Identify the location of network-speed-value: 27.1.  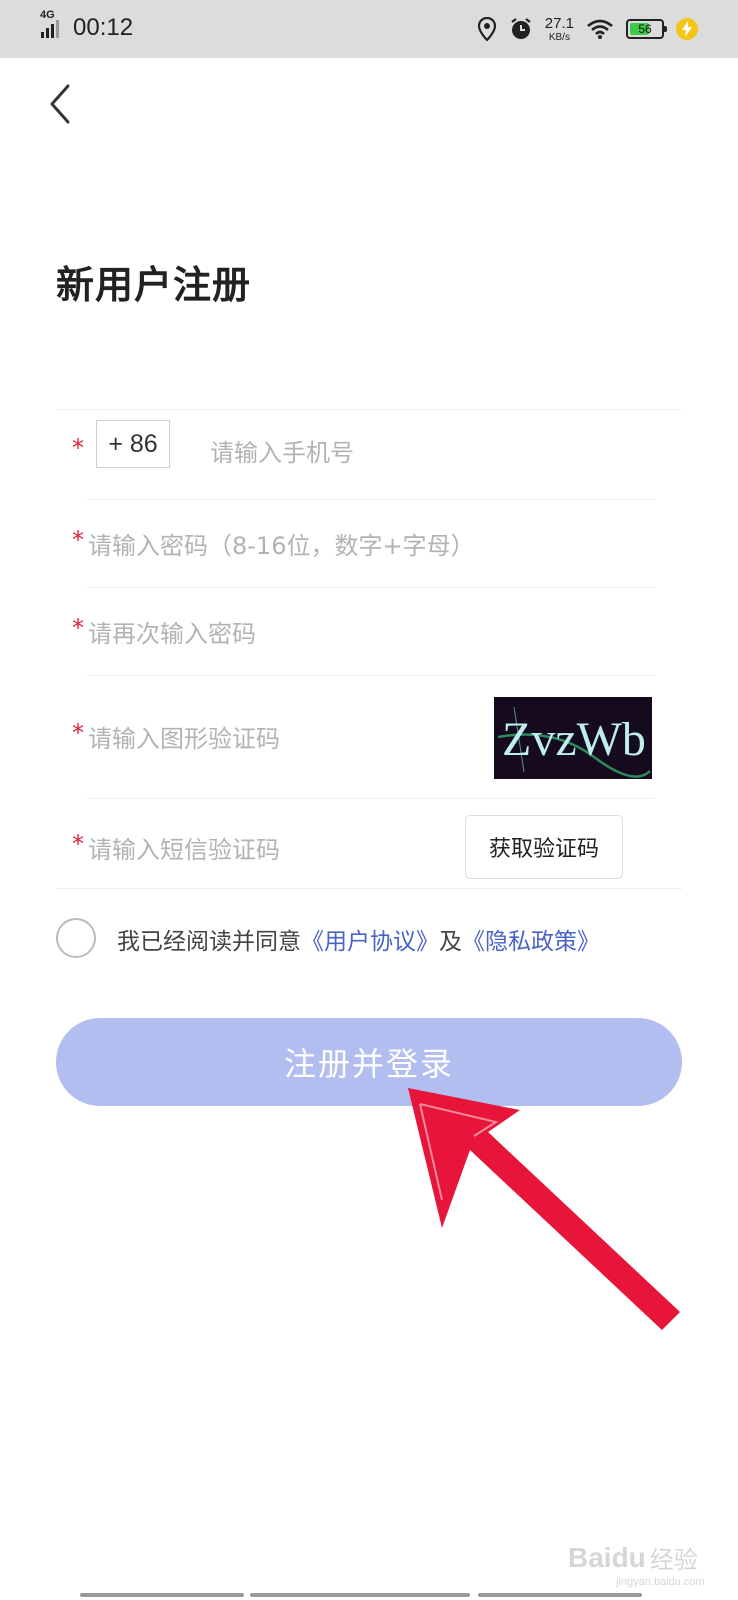
(559, 23).